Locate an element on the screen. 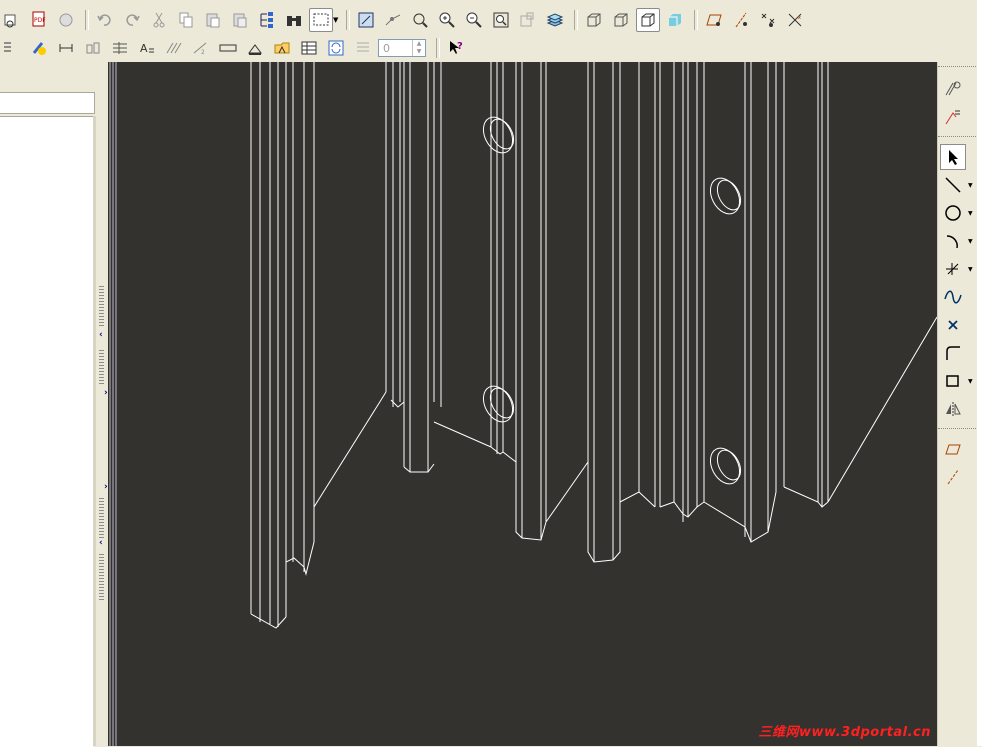  relations-icon is located at coordinates (953, 89).